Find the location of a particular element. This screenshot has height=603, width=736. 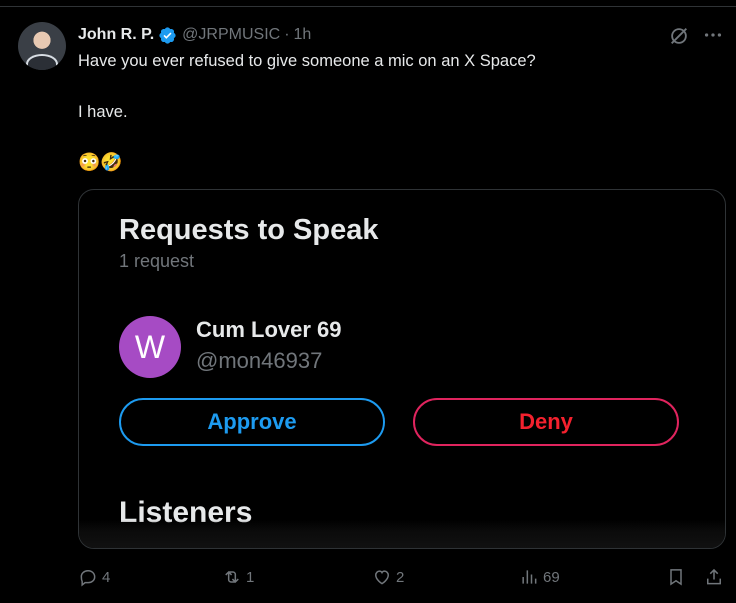

top-divider is located at coordinates (368, 6).